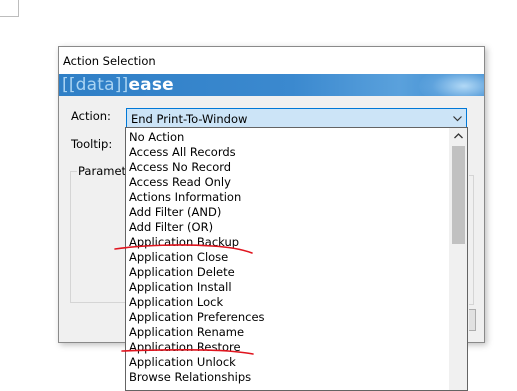 The image size is (517, 391). I want to click on banner-glow, so click(451, 85).